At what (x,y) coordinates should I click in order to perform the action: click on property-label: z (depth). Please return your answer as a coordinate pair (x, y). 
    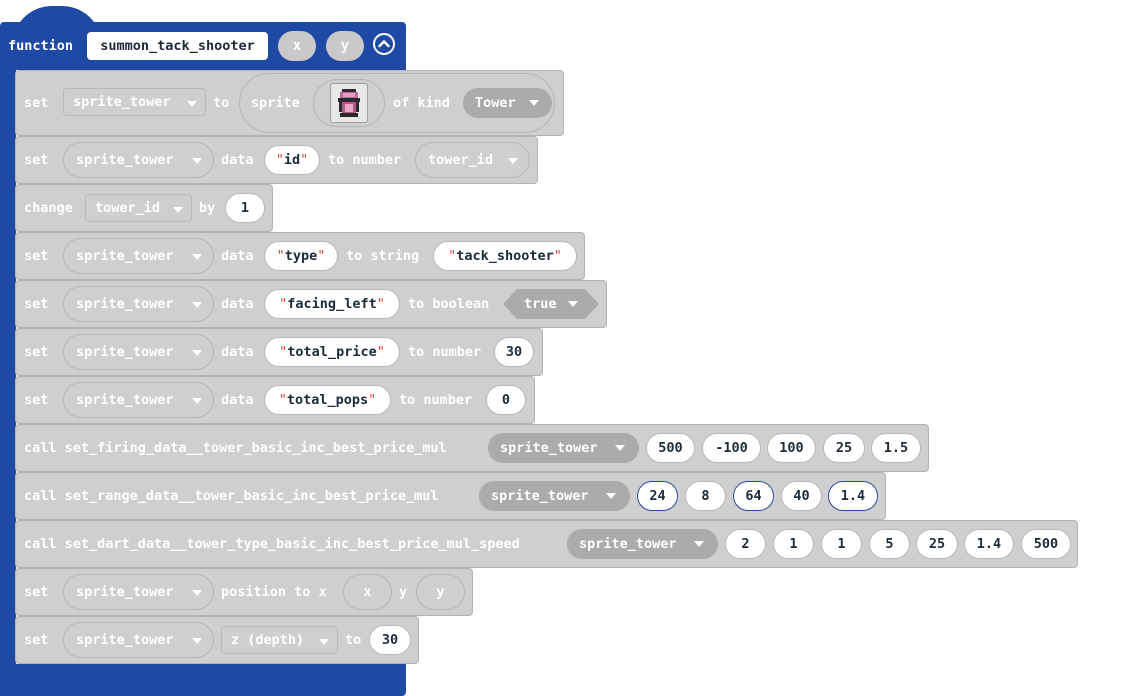
    Looking at the image, I should click on (268, 640).